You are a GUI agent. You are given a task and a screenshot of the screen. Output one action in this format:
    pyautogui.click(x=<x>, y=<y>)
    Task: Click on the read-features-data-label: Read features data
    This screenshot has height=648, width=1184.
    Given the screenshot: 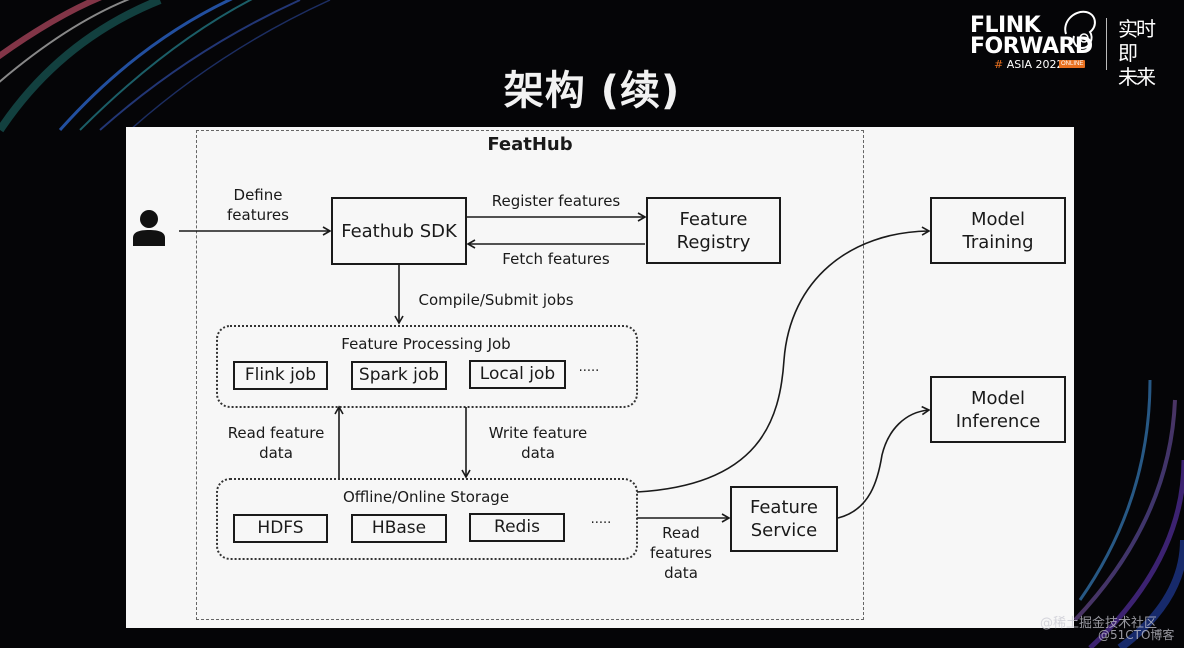 What is the action you would take?
    pyautogui.click(x=681, y=553)
    